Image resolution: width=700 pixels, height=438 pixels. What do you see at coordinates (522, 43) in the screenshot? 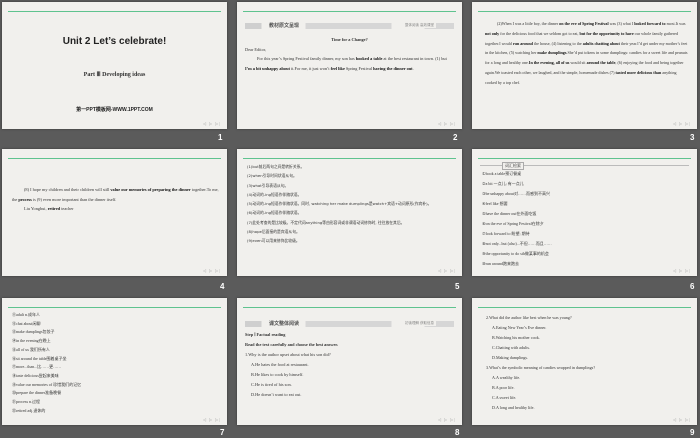
I see `bold-phrase: run around` at bounding box center [522, 43].